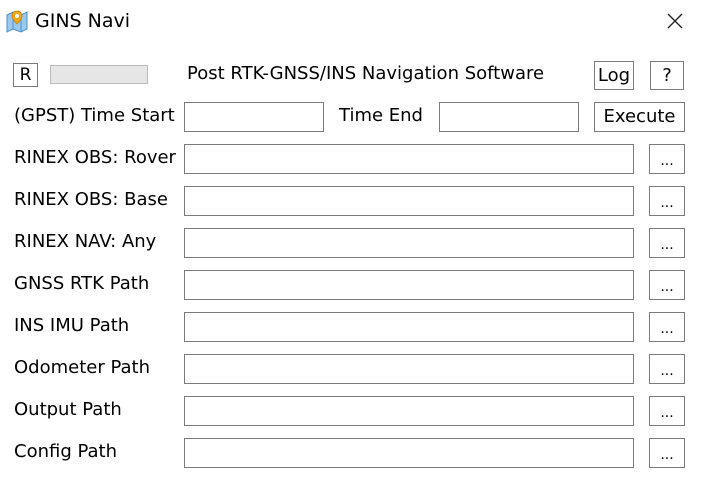  What do you see at coordinates (409, 327) in the screenshot?
I see `ins-imu-path-field` at bounding box center [409, 327].